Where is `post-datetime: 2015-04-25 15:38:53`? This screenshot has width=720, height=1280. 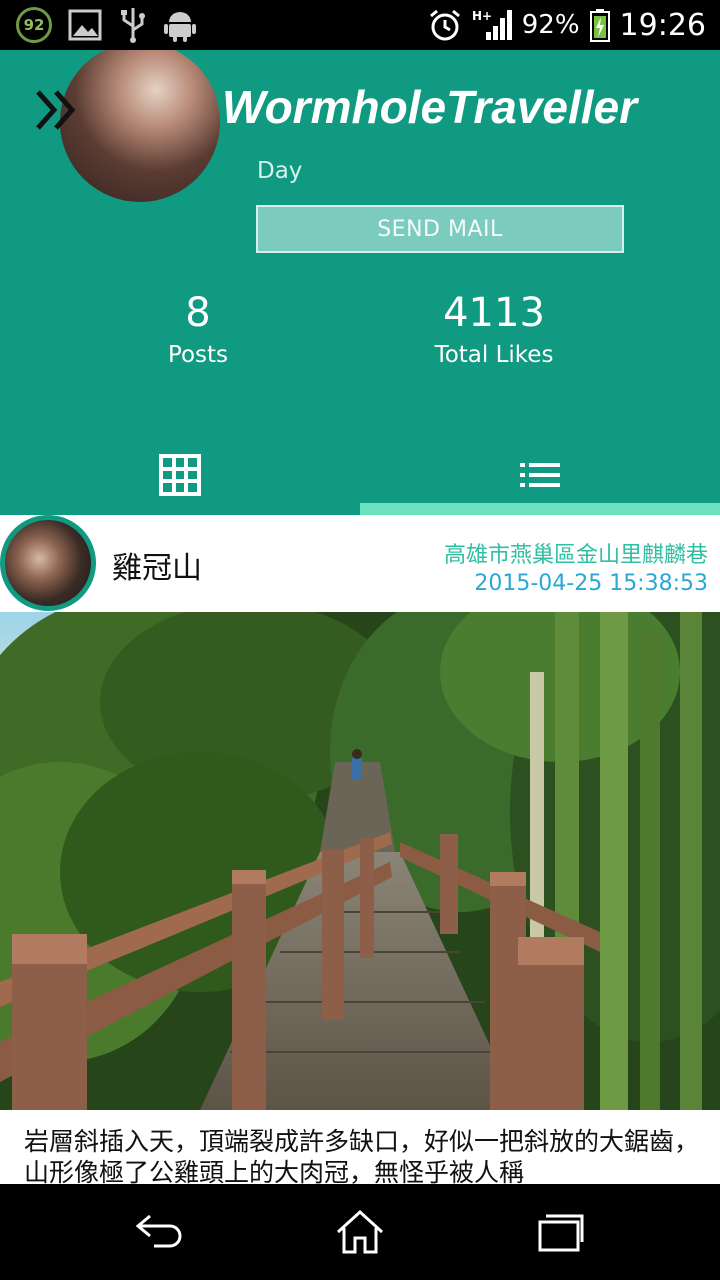
post-datetime: 2015-04-25 15:38:53 is located at coordinates (591, 583).